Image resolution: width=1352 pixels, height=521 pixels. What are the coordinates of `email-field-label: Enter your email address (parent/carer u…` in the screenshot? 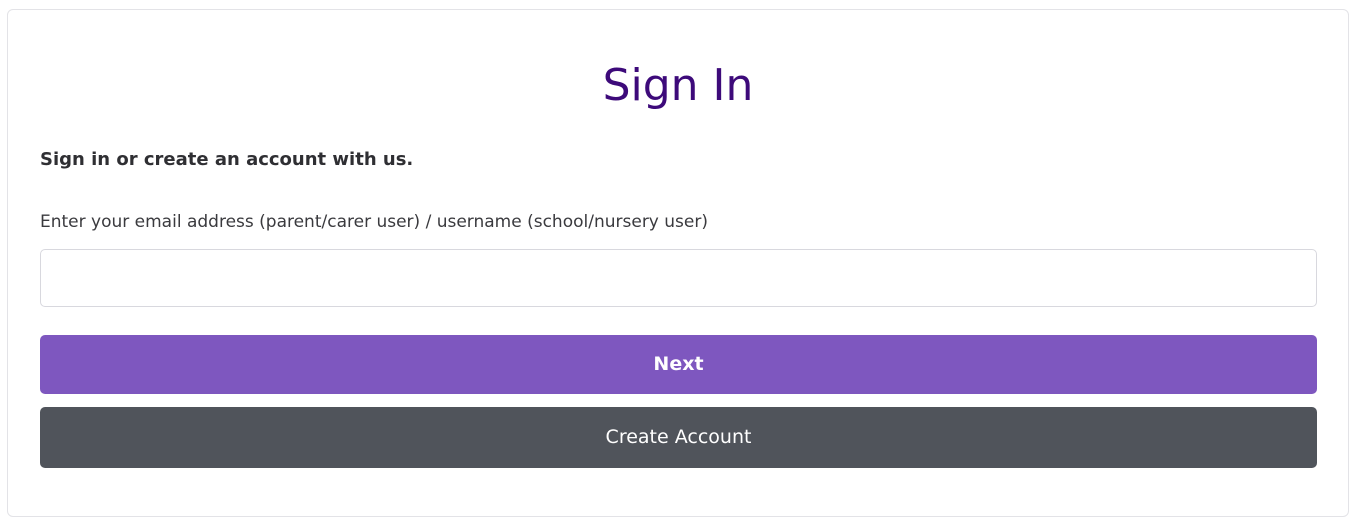 It's located at (374, 222).